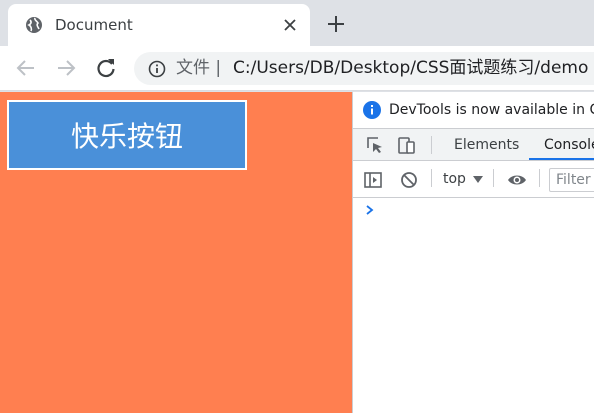 This screenshot has height=413, width=594. Describe the element at coordinates (517, 180) in the screenshot. I see `eye-icon` at that location.